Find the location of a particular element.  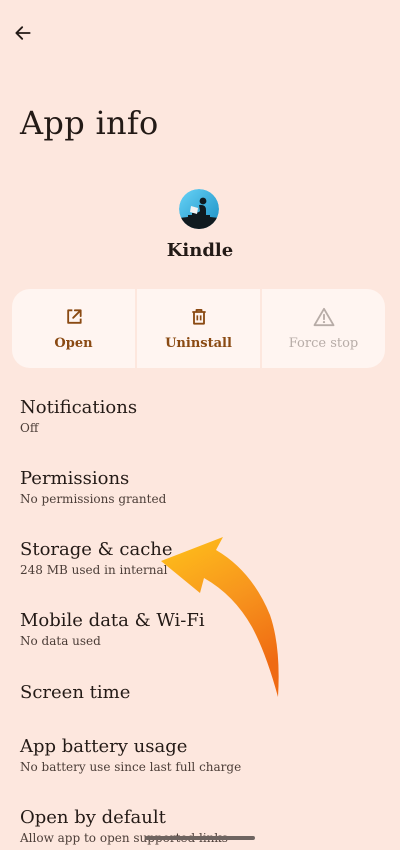

item-subtitle: No battery use since last full charge is located at coordinates (131, 767).